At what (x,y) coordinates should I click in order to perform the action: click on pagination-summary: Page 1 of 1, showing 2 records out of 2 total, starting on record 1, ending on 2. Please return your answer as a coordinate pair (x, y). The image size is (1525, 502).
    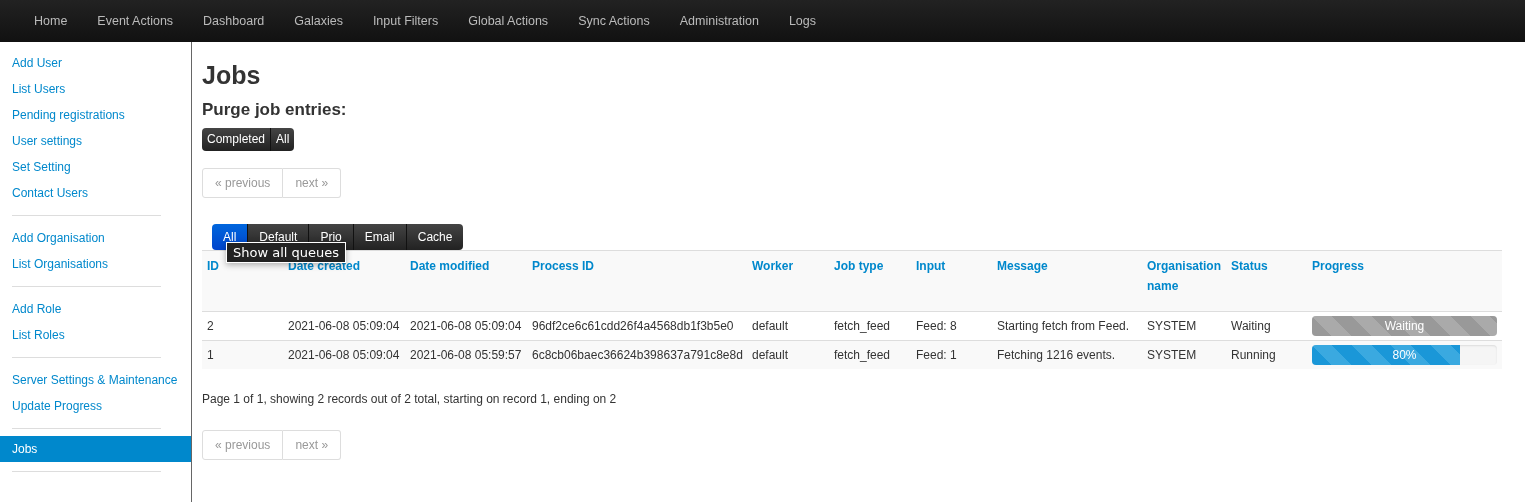
    Looking at the image, I should click on (410, 399).